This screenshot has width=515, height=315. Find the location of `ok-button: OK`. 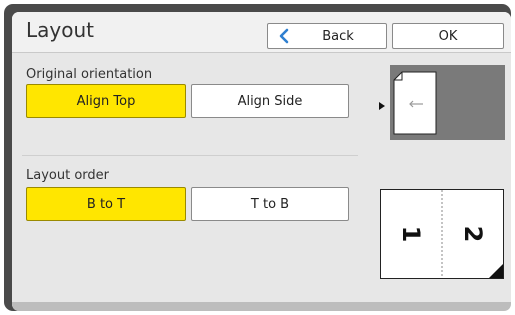

ok-button: OK is located at coordinates (448, 36).